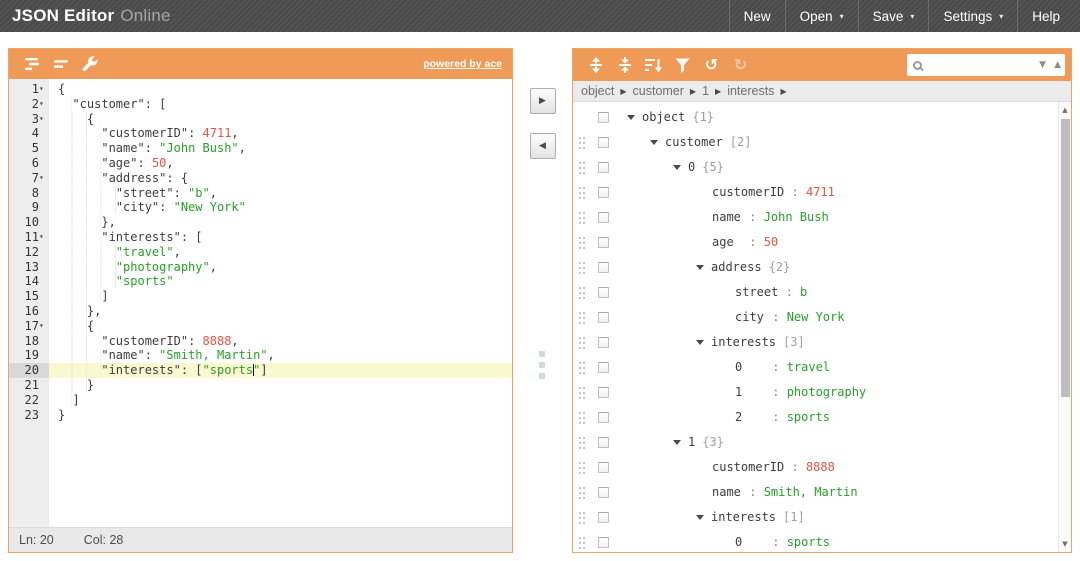 The height and width of the screenshot is (561, 1080). I want to click on node-value: Smith, Martin, so click(811, 492).